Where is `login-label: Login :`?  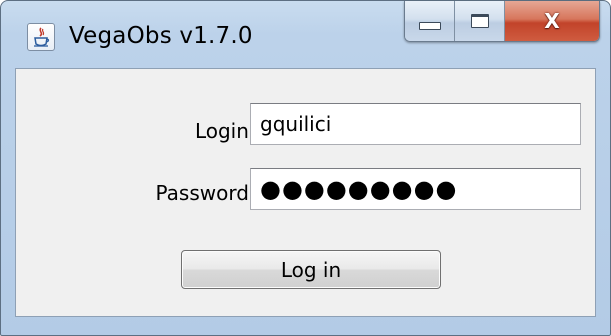 login-label: Login : is located at coordinates (228, 131).